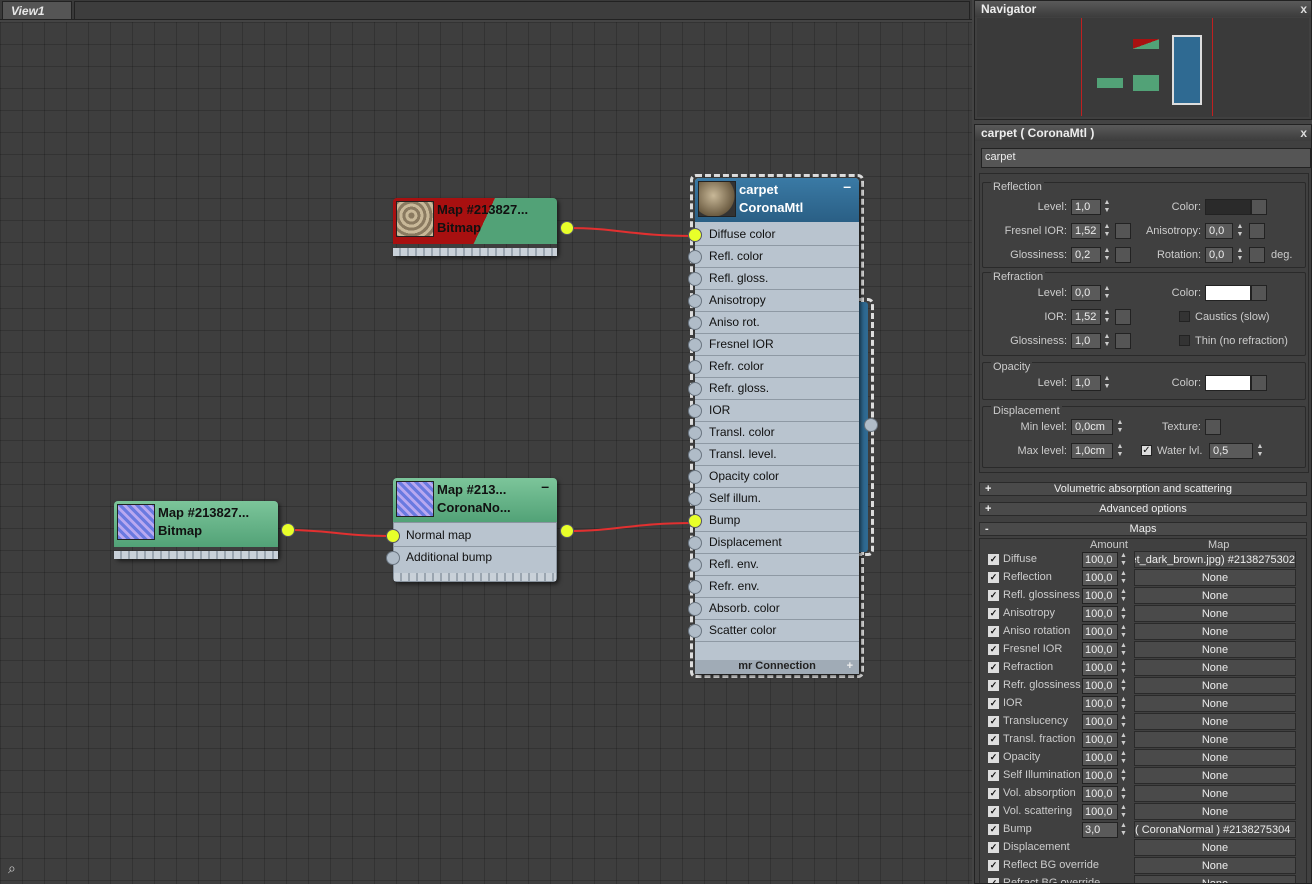  What do you see at coordinates (1184, 316) in the screenshot?
I see `caustics-checkbox` at bounding box center [1184, 316].